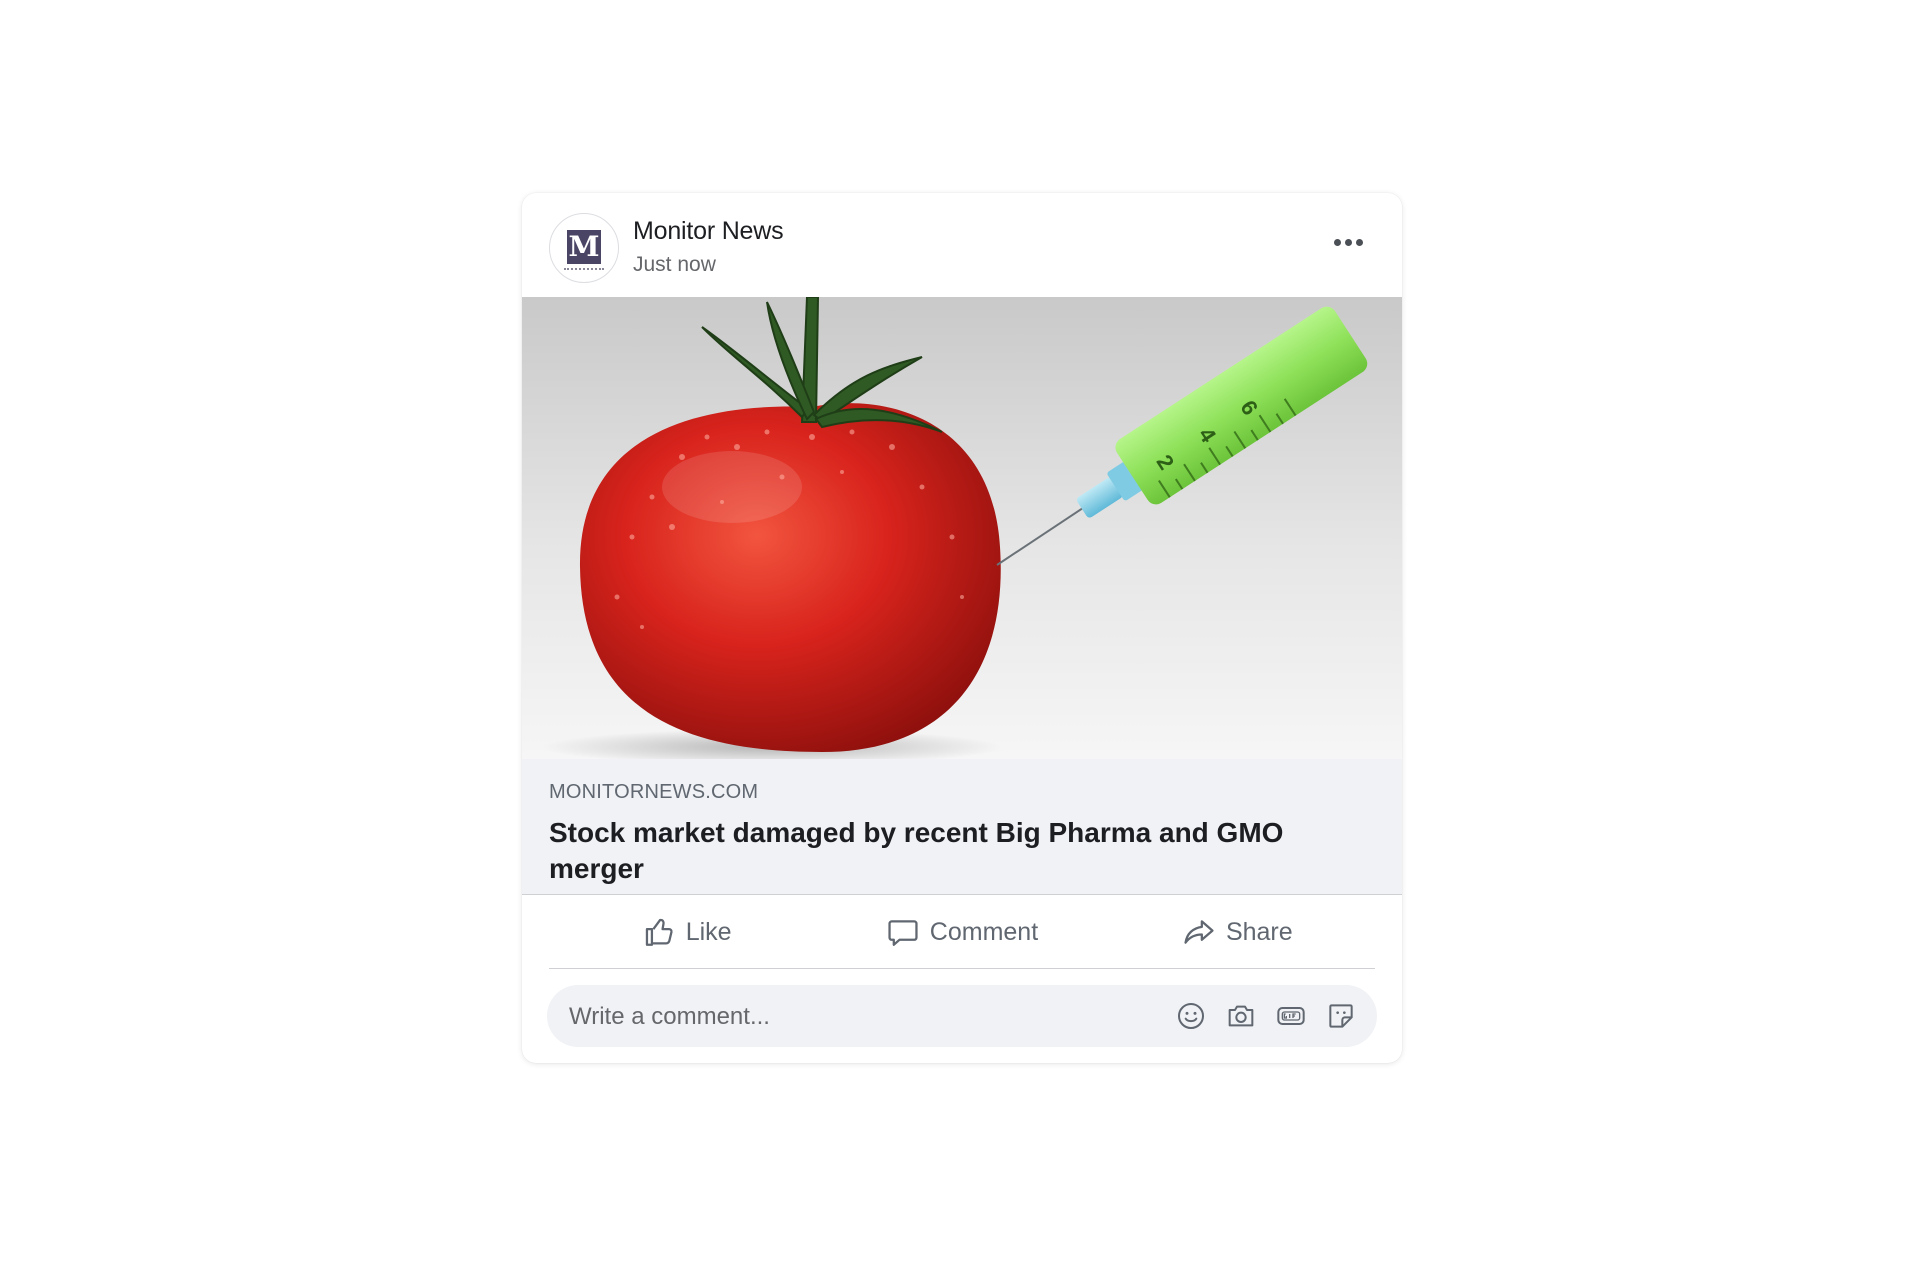 Image resolution: width=1920 pixels, height=1280 pixels. I want to click on like-label: Like, so click(708, 931).